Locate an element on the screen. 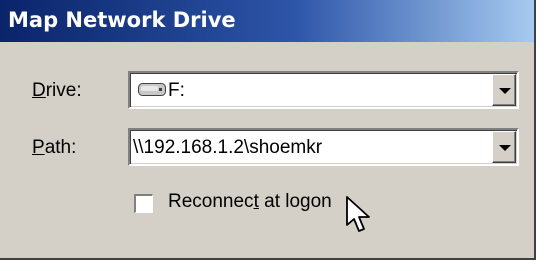 The height and width of the screenshot is (271, 548). reconnect-label: Reconnect at logon is located at coordinates (250, 202).